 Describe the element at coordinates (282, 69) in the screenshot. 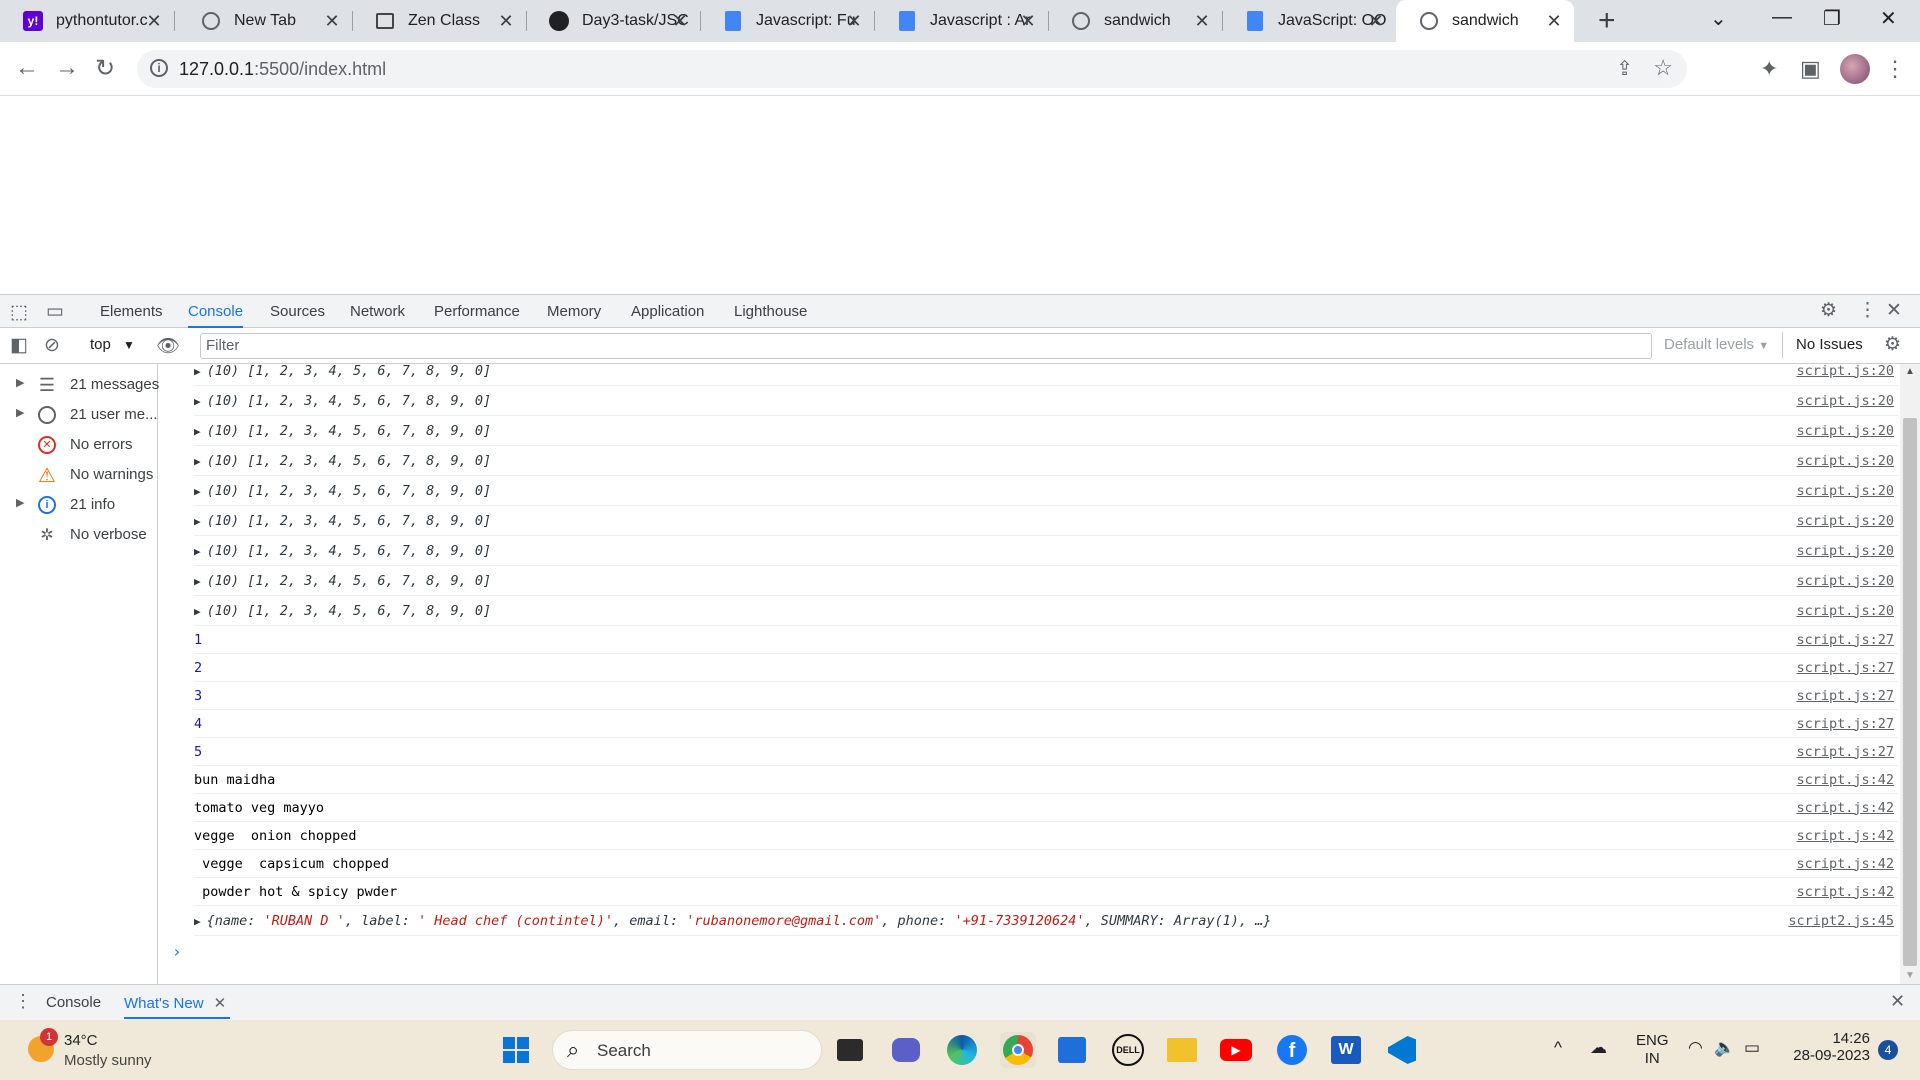

I see `url-text: 127.0.0.1:5500/index.html` at that location.